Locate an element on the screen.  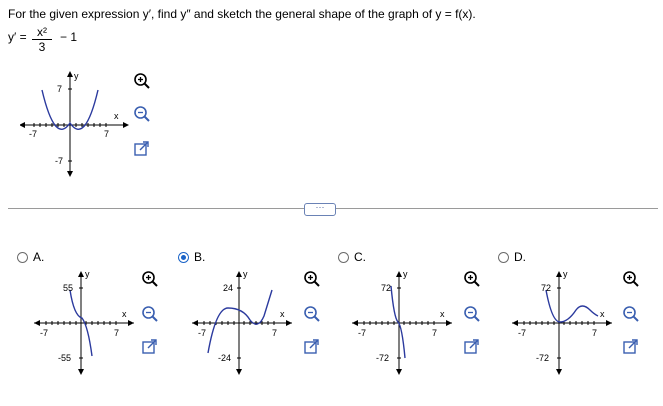
option-d-radio is located at coordinates (503, 257).